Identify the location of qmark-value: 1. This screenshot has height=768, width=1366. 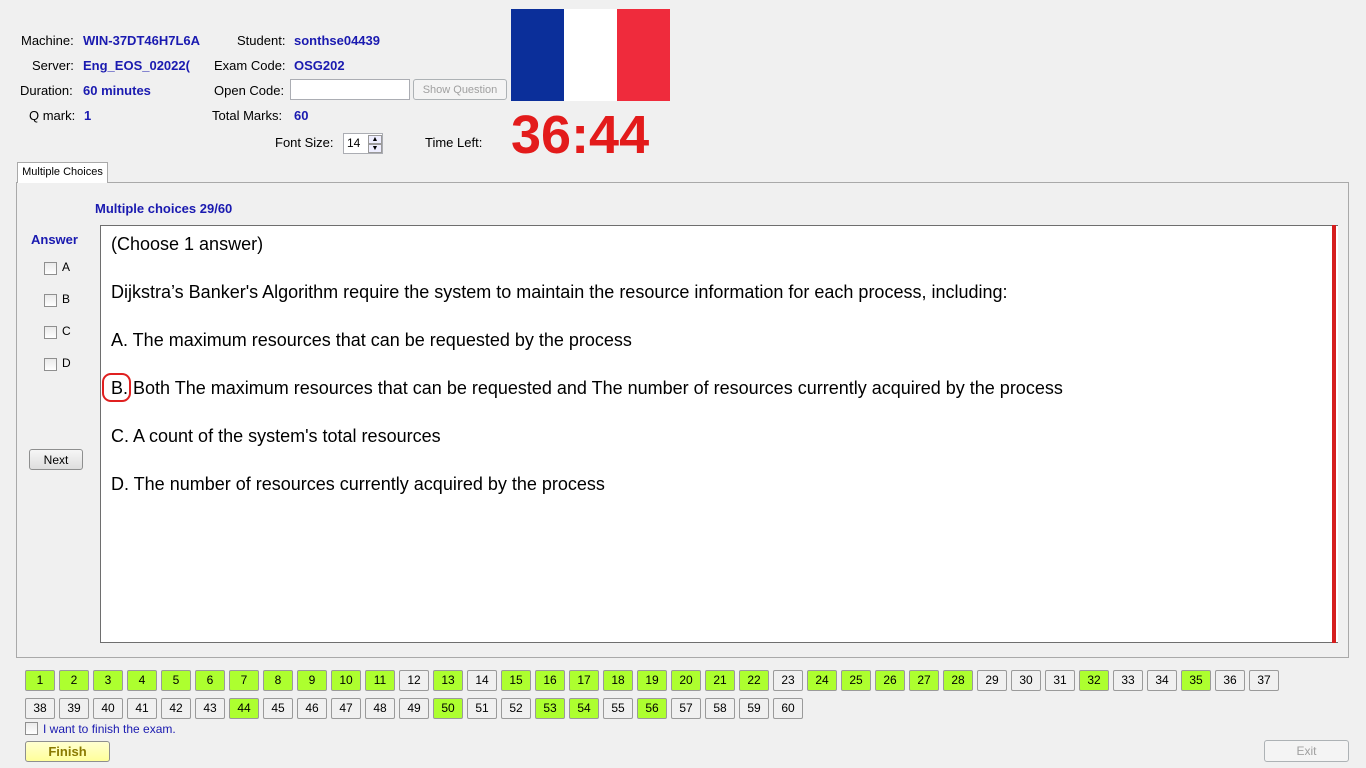
(88, 115).